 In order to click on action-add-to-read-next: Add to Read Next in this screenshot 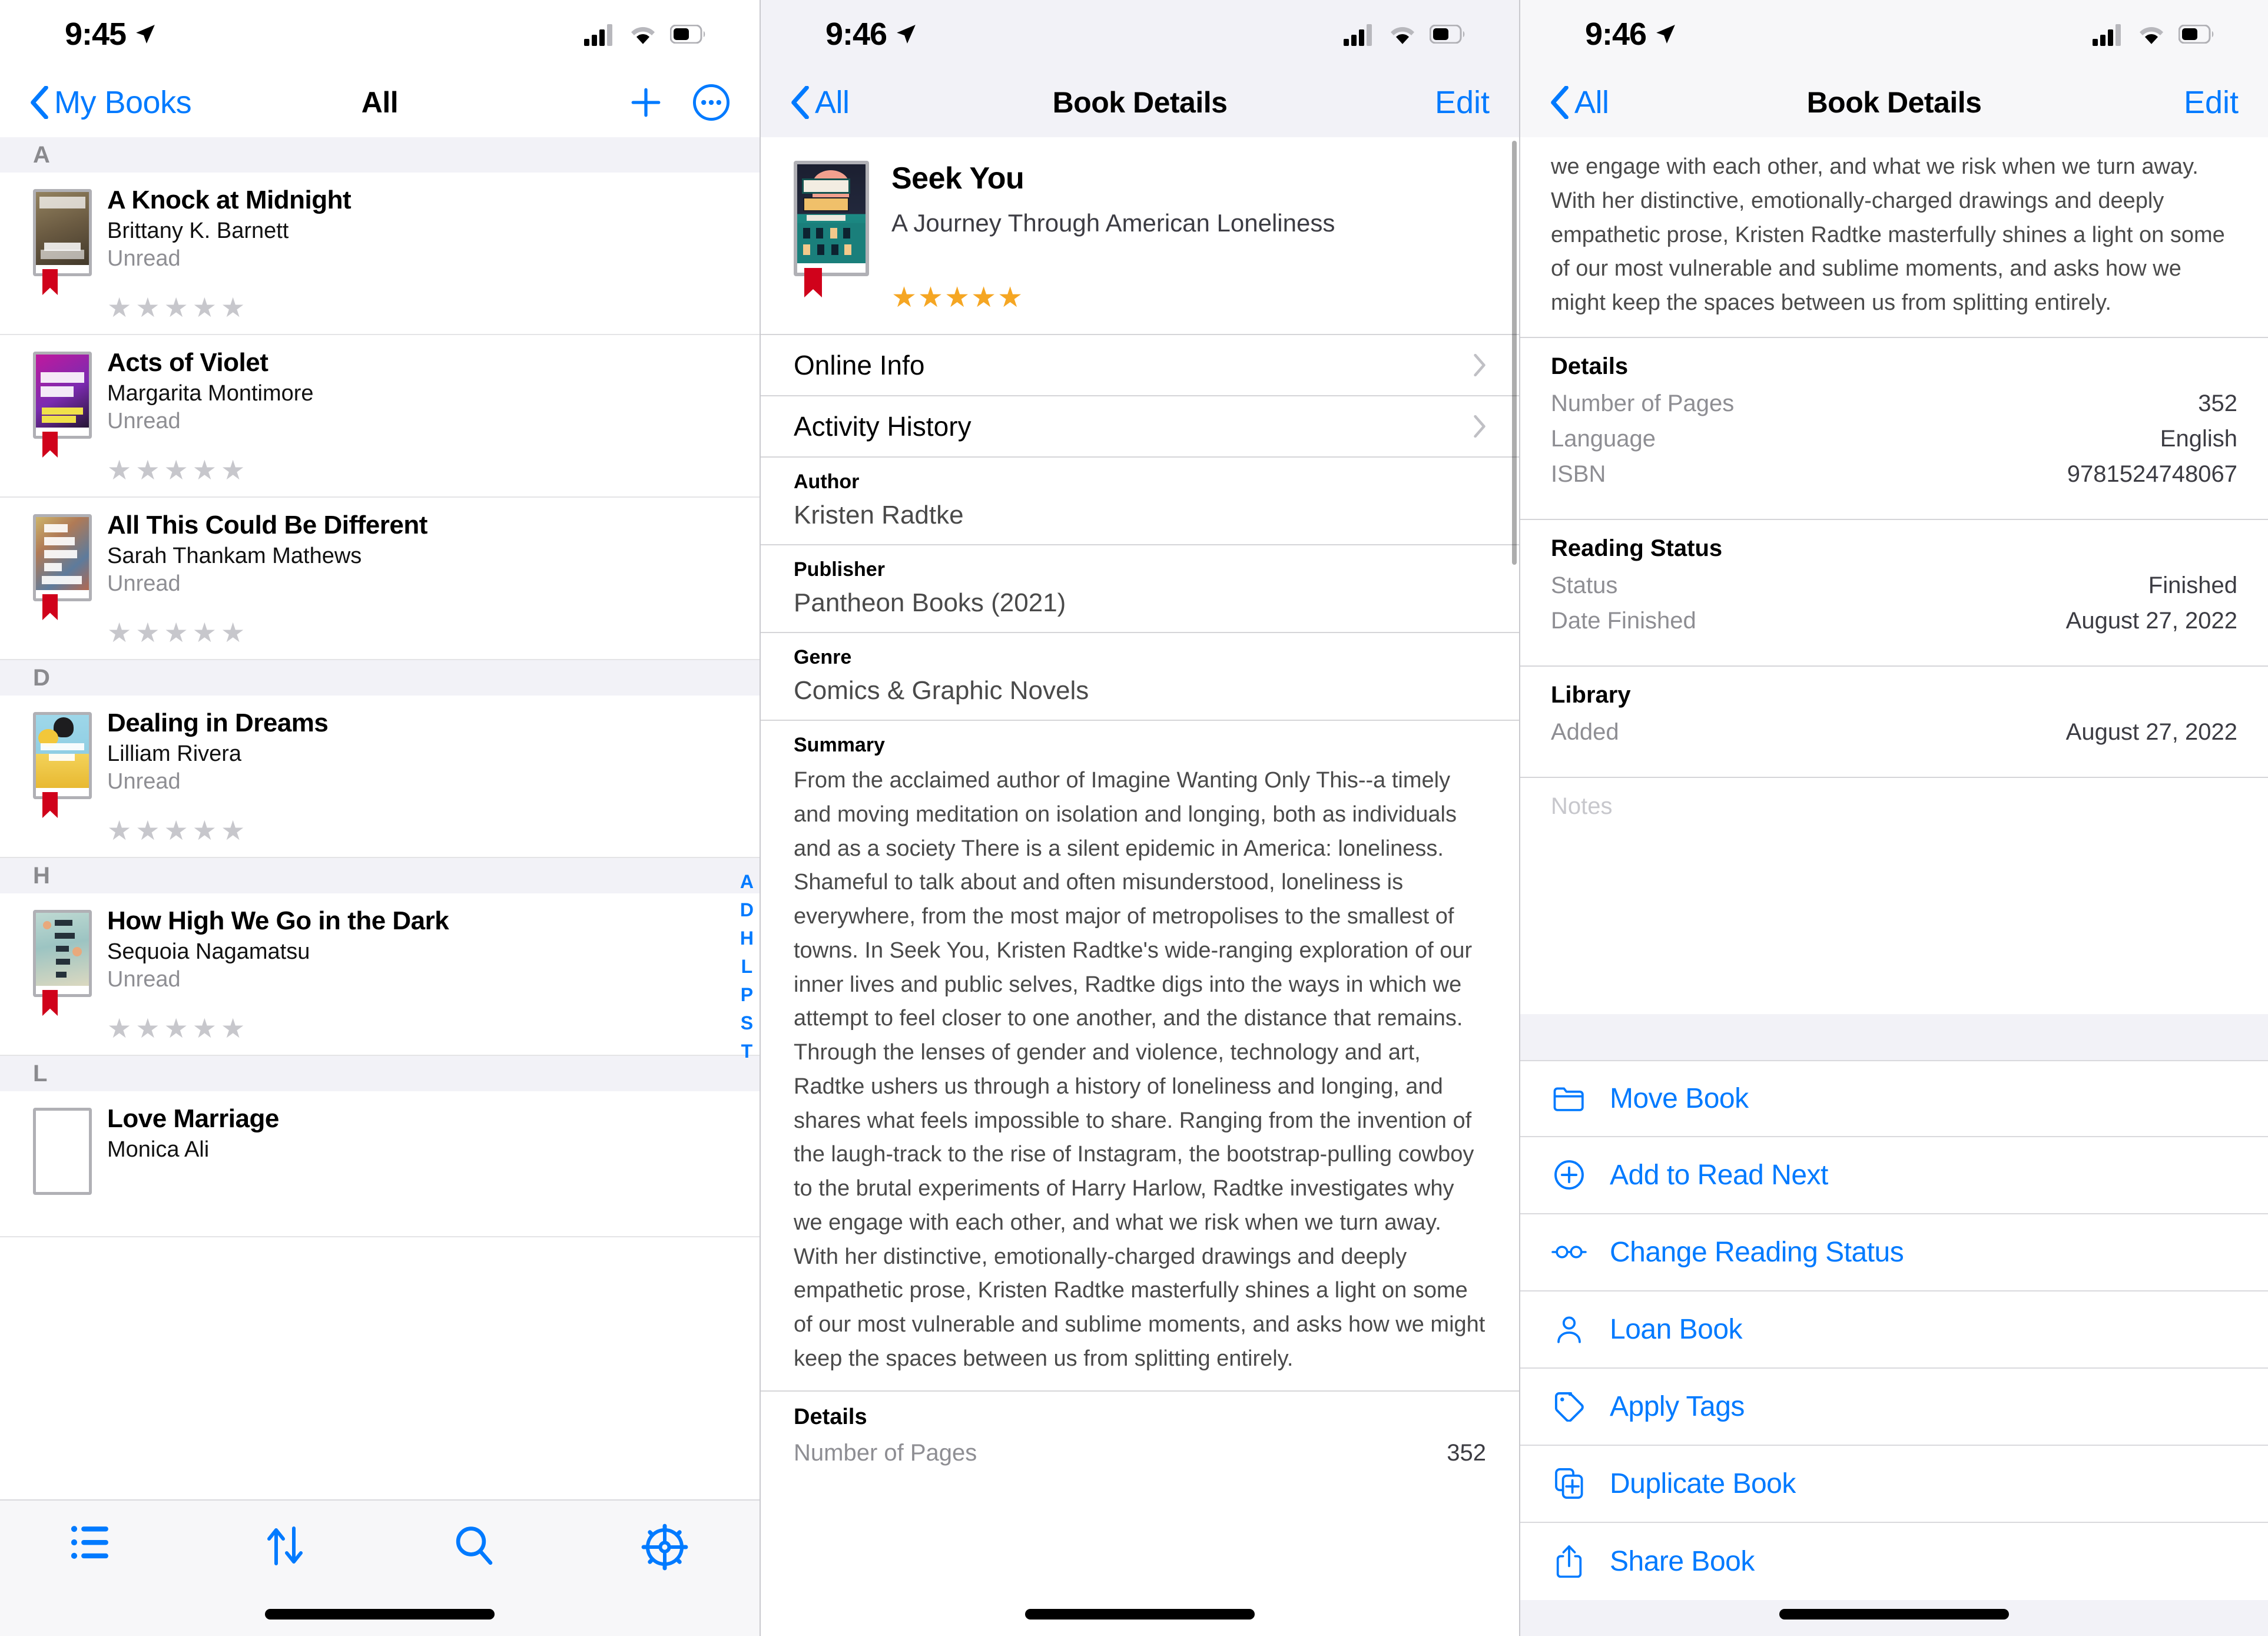, I will do `click(1894, 1175)`.